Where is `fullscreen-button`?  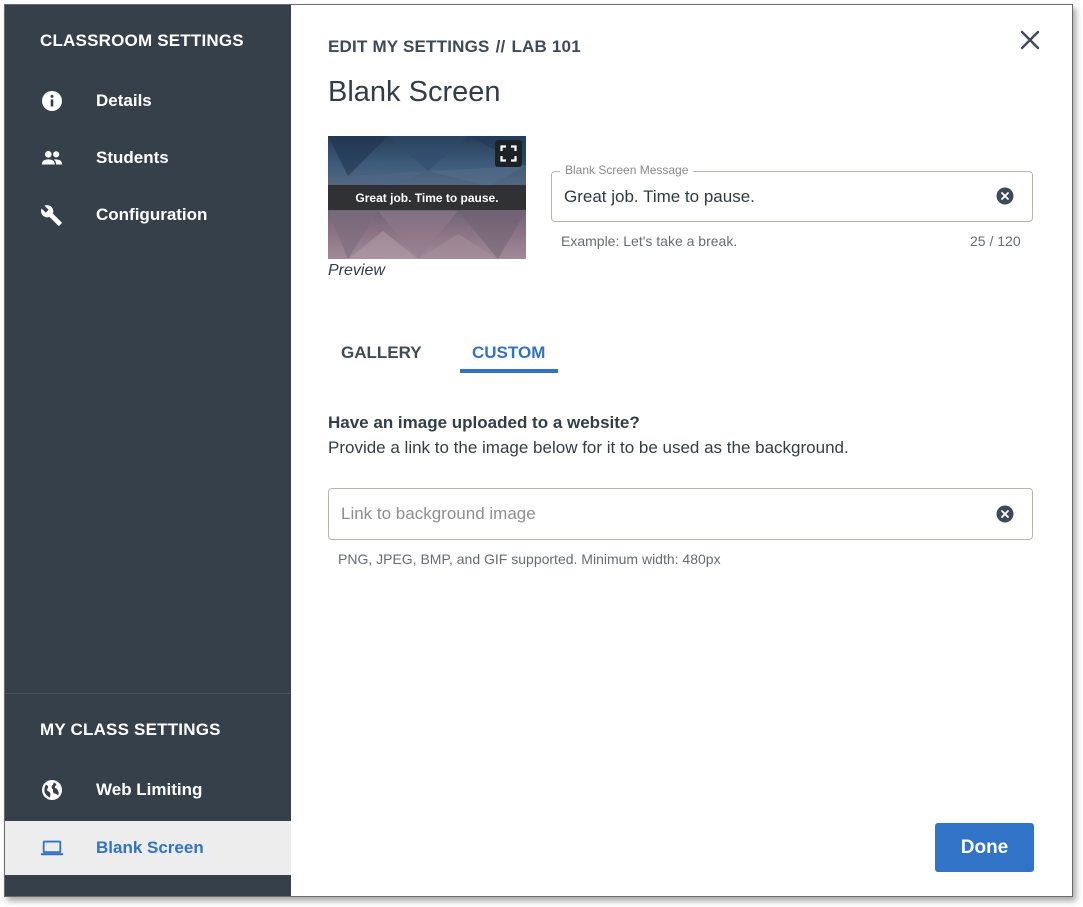
fullscreen-button is located at coordinates (508, 153).